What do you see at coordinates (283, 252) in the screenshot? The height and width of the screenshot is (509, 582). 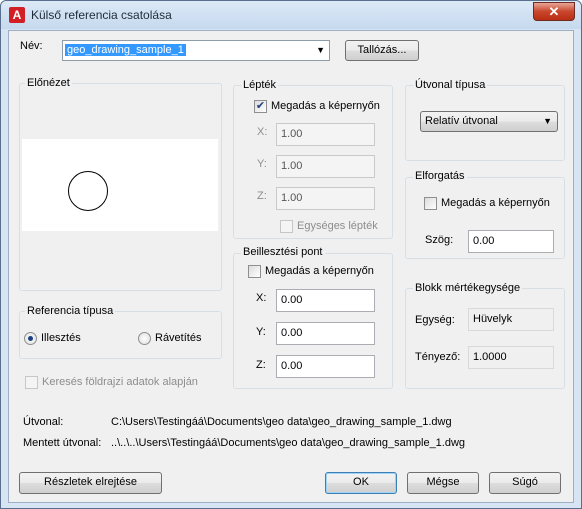 I see `insertion-point-title: Beillesztési pont` at bounding box center [283, 252].